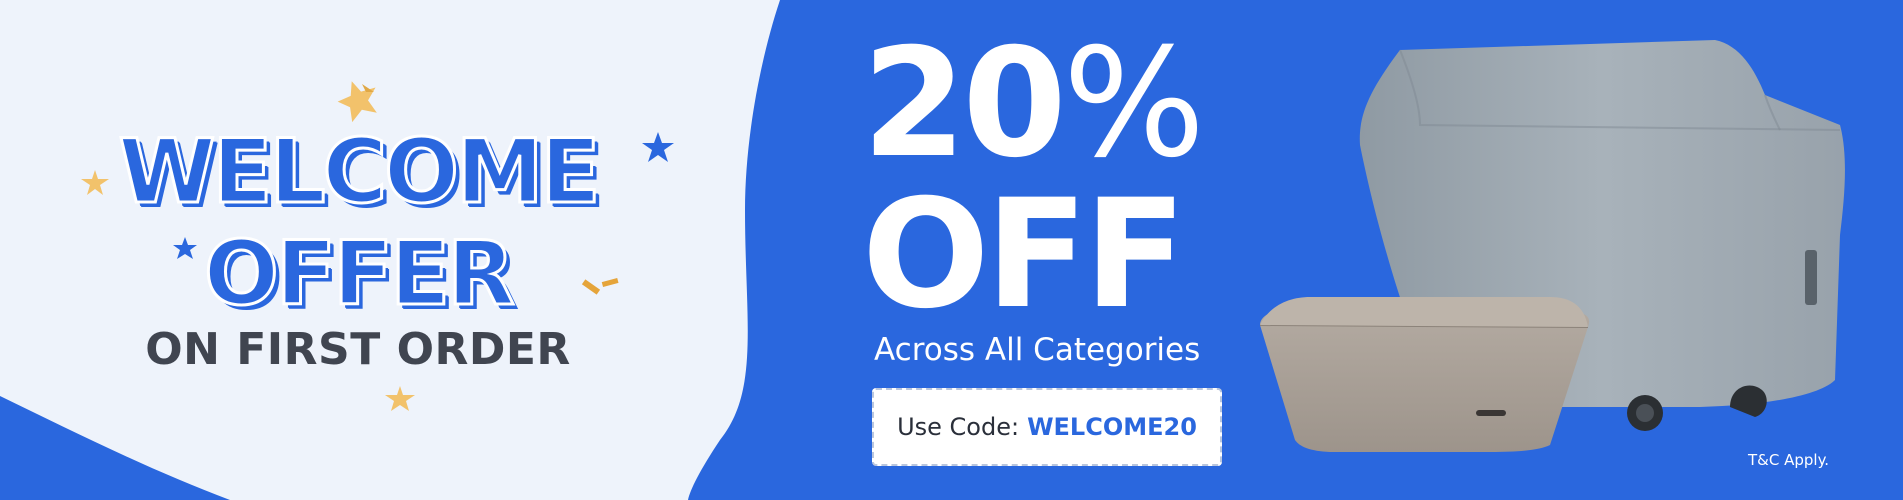 This screenshot has height=500, width=1903. I want to click on discount-word: OFF, so click(1024, 255).